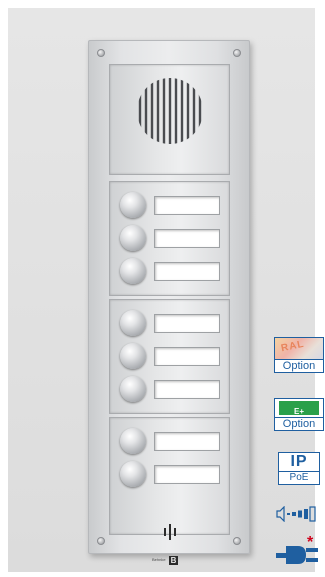 Image resolution: width=325 pixels, height=577 pixels. Describe the element at coordinates (299, 423) in the screenshot. I see `eplus-option-label: Option` at that location.